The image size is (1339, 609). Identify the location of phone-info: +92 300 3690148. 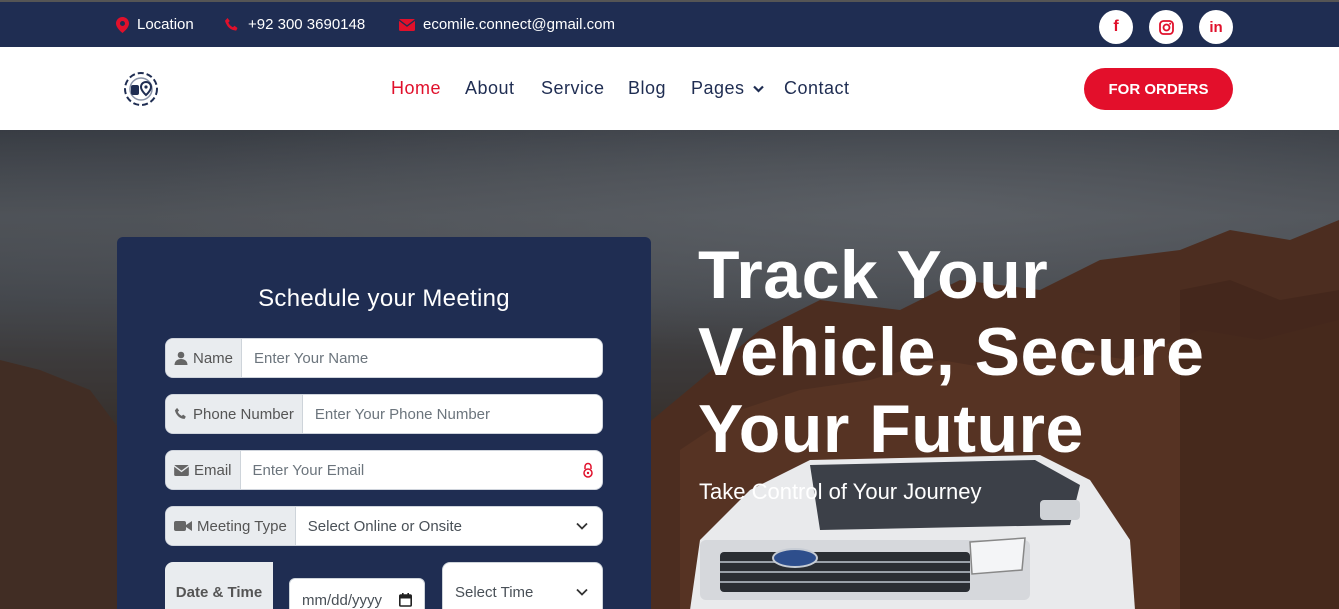
(294, 24).